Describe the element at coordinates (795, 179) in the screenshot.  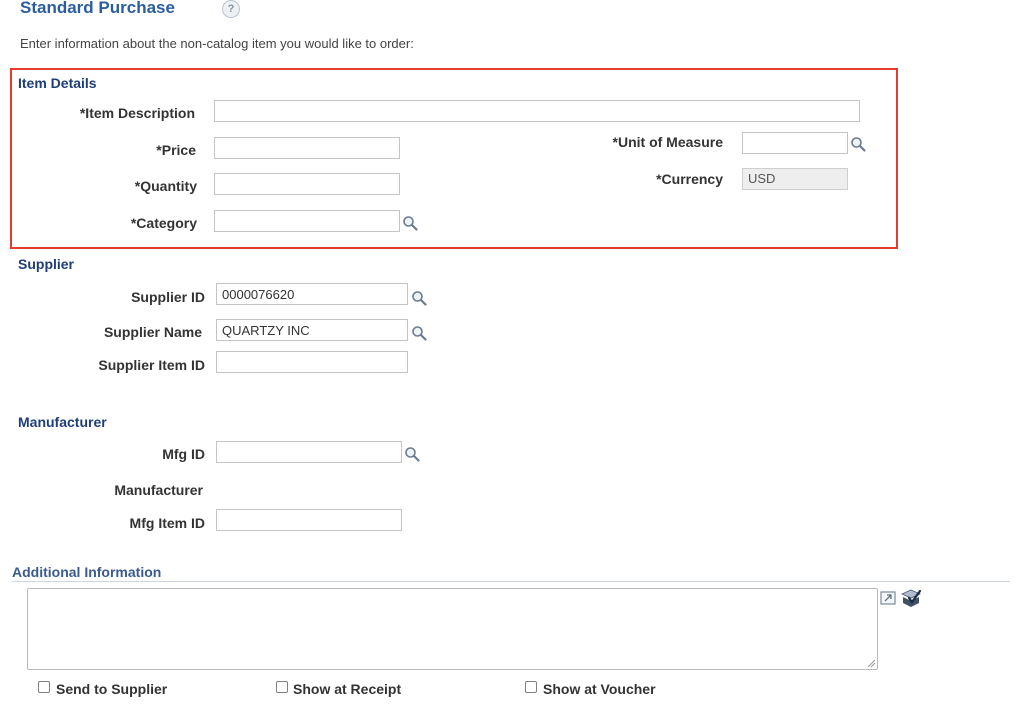
I see `currency-field: USD` at that location.